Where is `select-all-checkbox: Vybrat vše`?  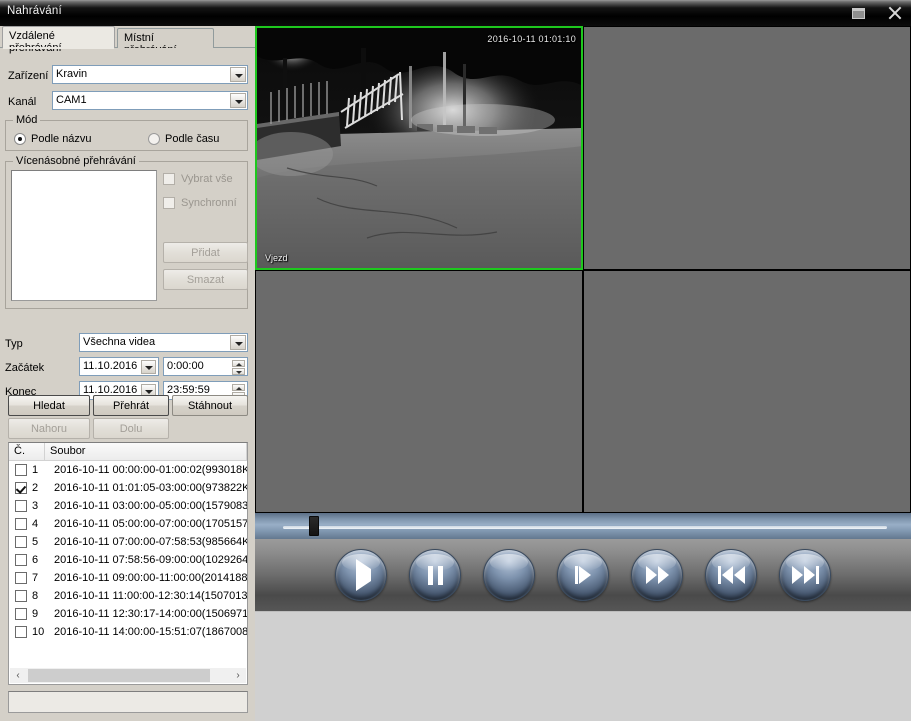
select-all-checkbox: Vybrat vše is located at coordinates (198, 179).